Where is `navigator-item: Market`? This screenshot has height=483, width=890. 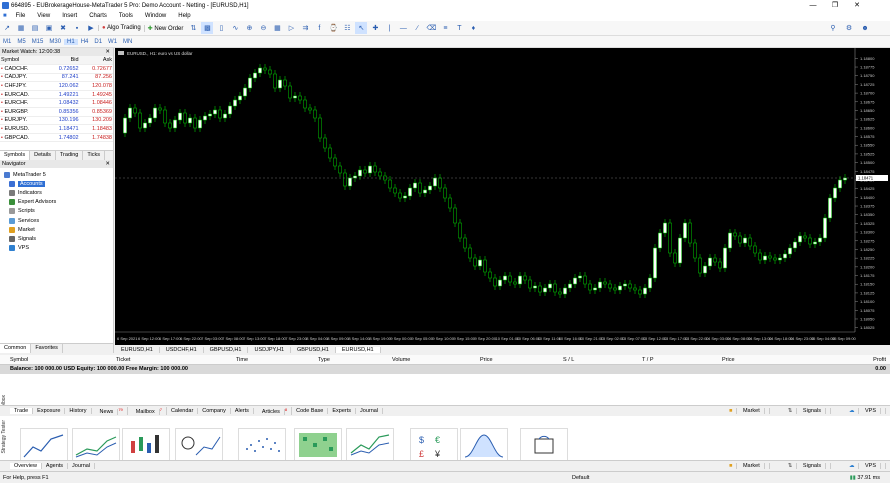
navigator-item: Market is located at coordinates (56, 229).